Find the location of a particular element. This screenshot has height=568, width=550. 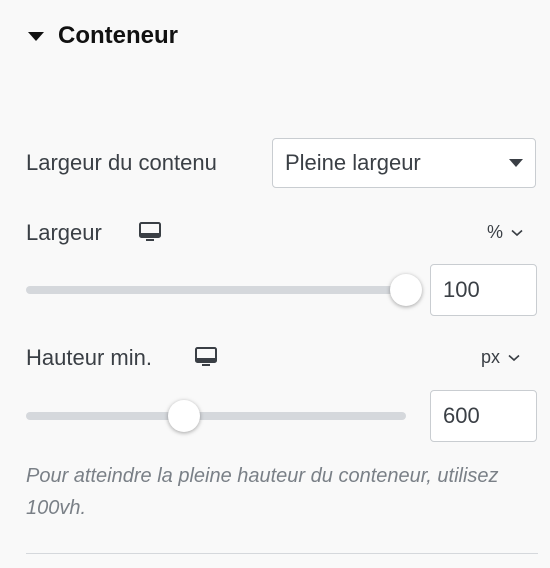

width-unit-selector: % is located at coordinates (505, 232).